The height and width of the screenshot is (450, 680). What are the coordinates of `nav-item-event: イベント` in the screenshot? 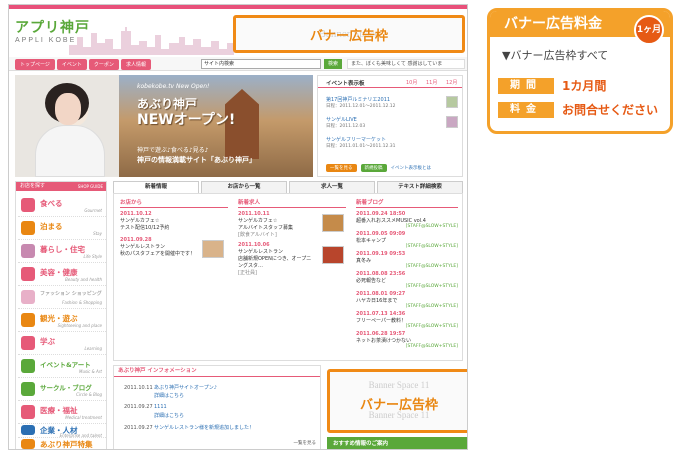 It's located at (71, 64).